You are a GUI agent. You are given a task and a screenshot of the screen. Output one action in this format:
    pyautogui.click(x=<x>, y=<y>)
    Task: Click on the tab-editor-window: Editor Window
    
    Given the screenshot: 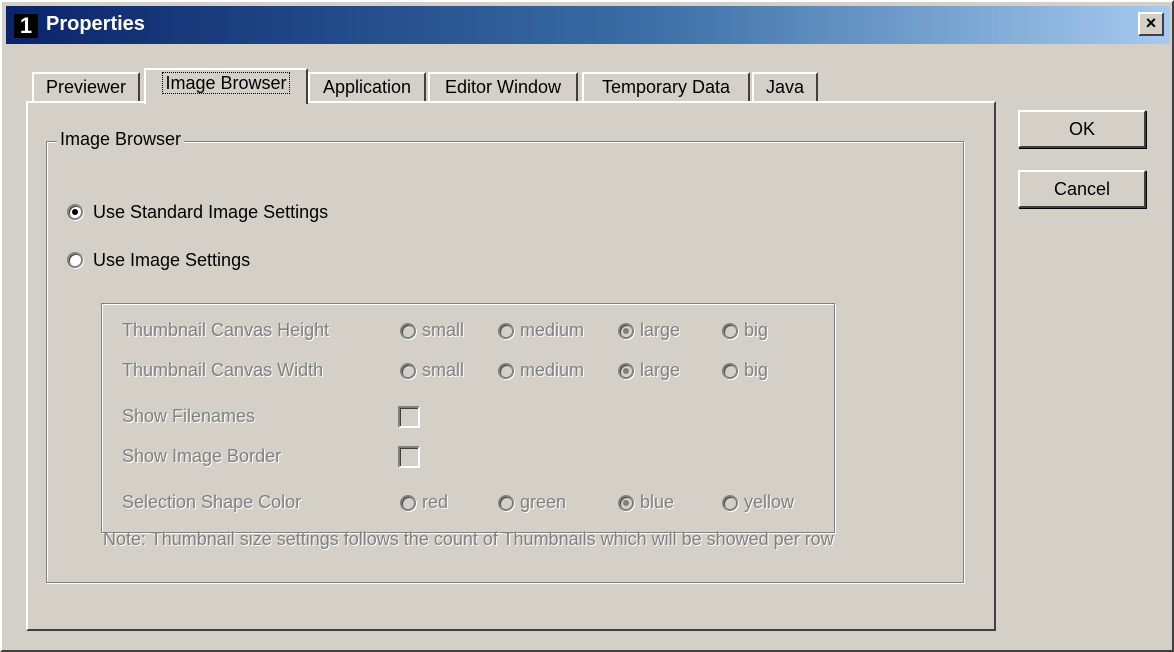 What is the action you would take?
    pyautogui.click(x=503, y=87)
    